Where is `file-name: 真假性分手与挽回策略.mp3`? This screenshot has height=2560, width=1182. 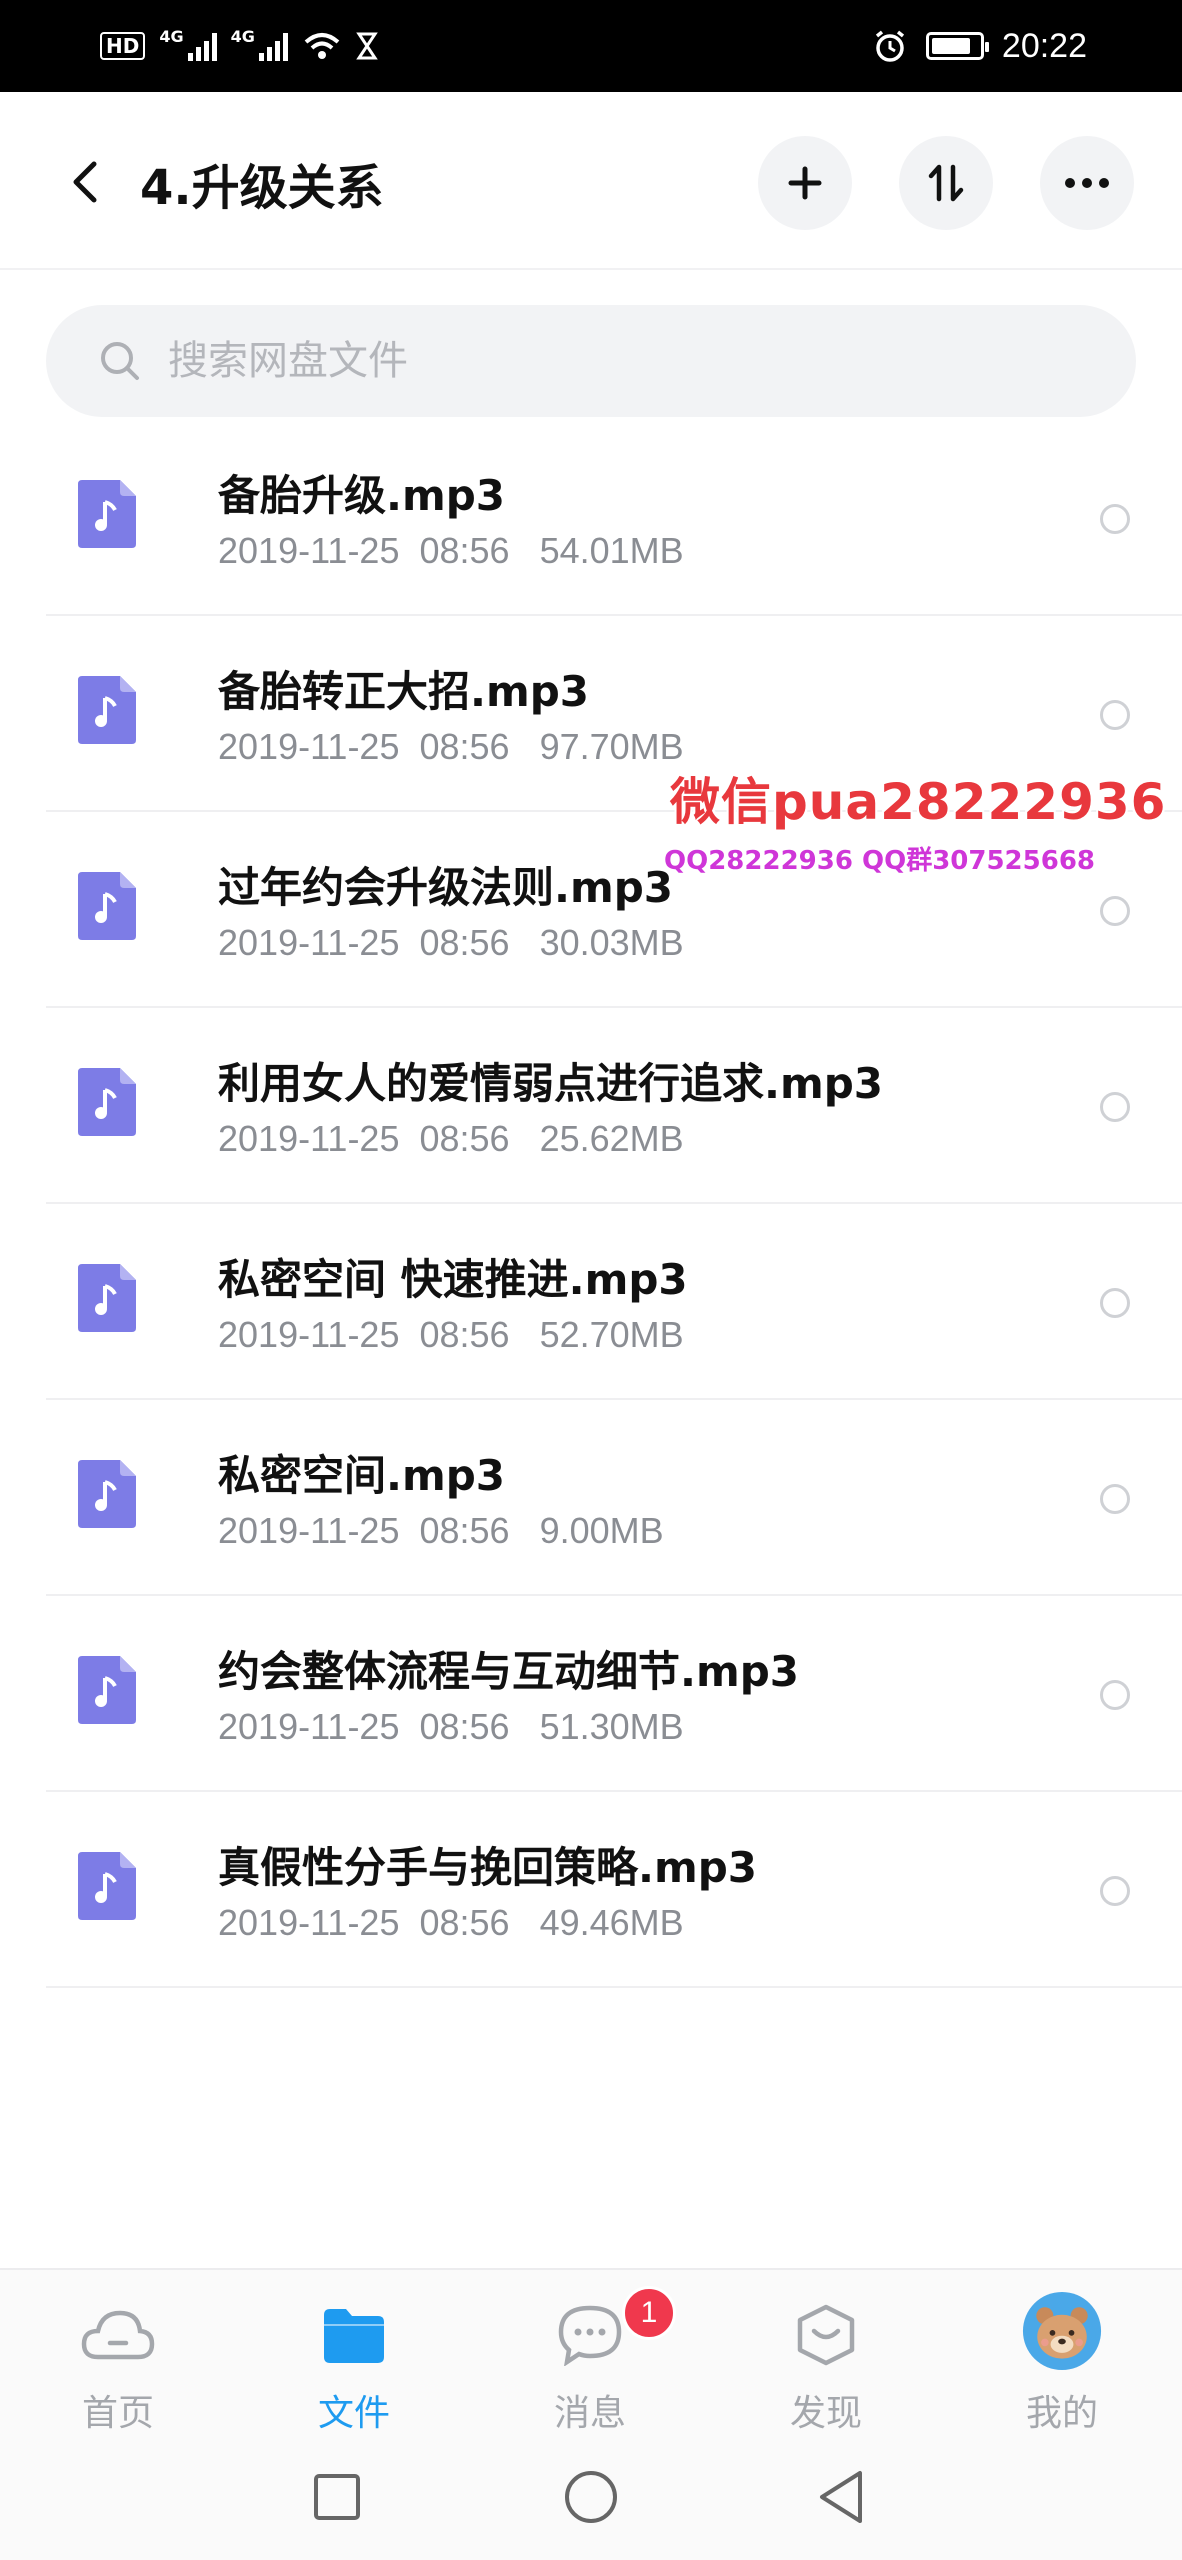 file-name: 真假性分手与挽回策略.mp3 is located at coordinates (488, 1867).